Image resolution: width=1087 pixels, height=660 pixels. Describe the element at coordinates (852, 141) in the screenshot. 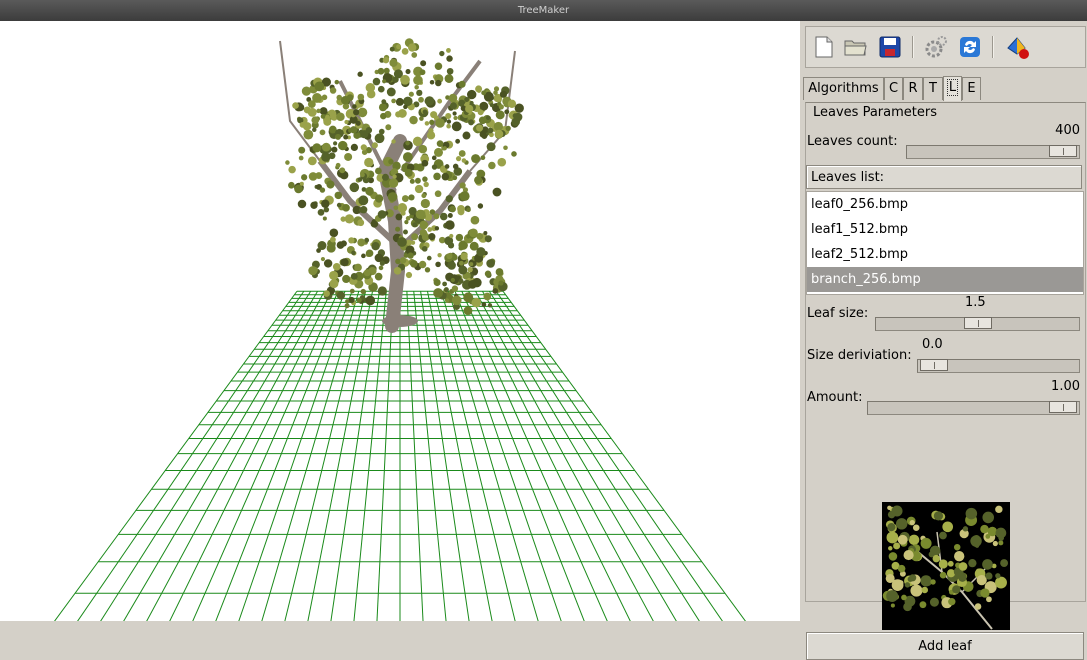

I see `leaves-count-label: Leaves count:` at that location.